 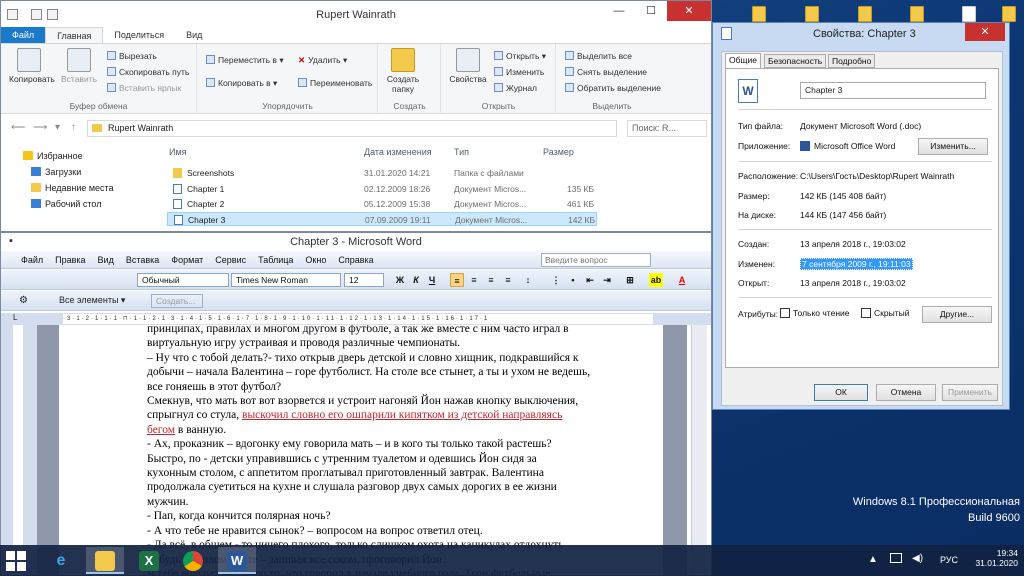 I want to click on increase-indent-icon: ⇥, so click(x=607, y=280).